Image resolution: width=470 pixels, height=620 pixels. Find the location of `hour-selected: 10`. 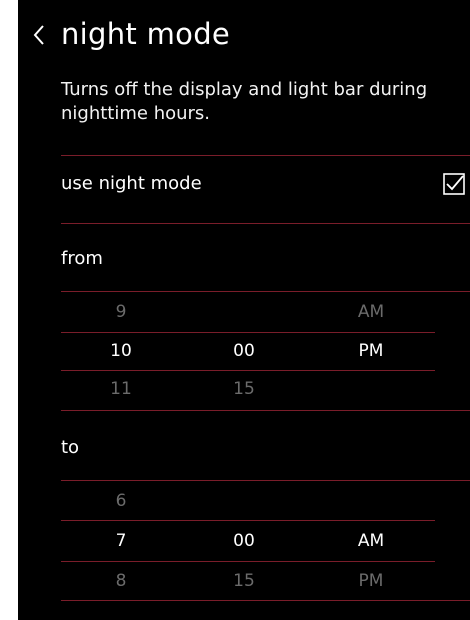

hour-selected: 10 is located at coordinates (121, 351).